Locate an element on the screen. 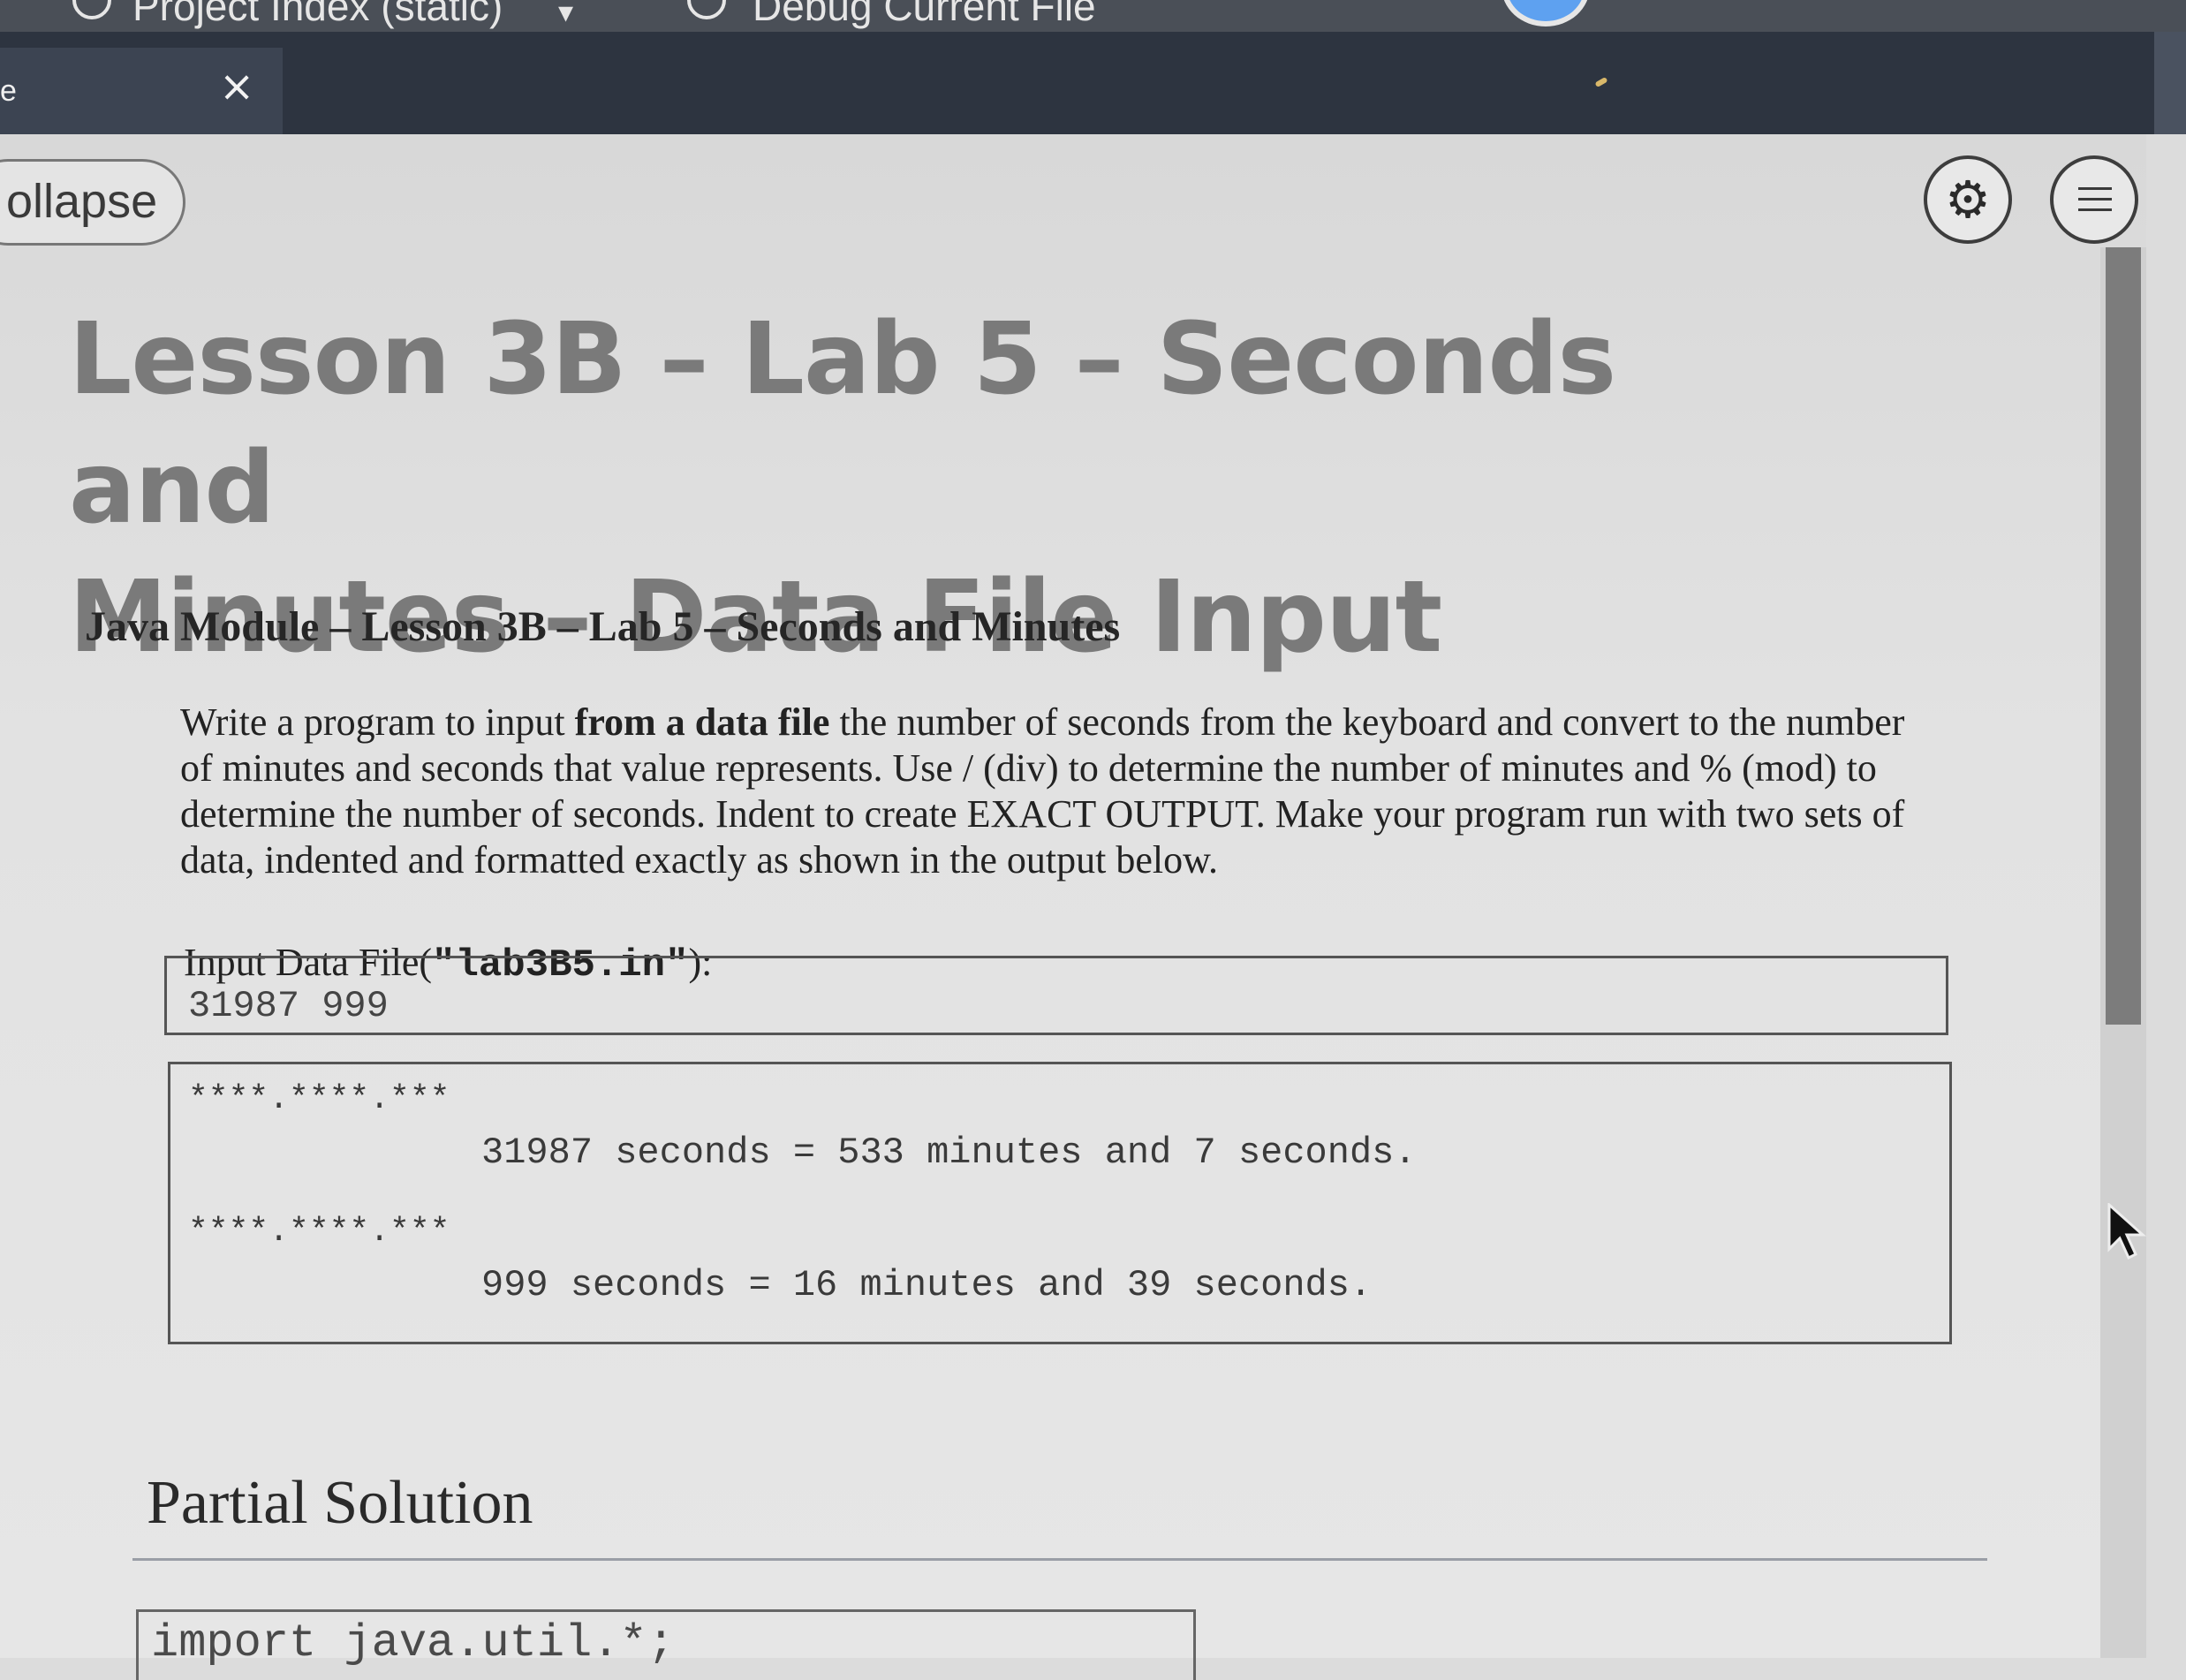  globe-icon is located at coordinates (91, 9).